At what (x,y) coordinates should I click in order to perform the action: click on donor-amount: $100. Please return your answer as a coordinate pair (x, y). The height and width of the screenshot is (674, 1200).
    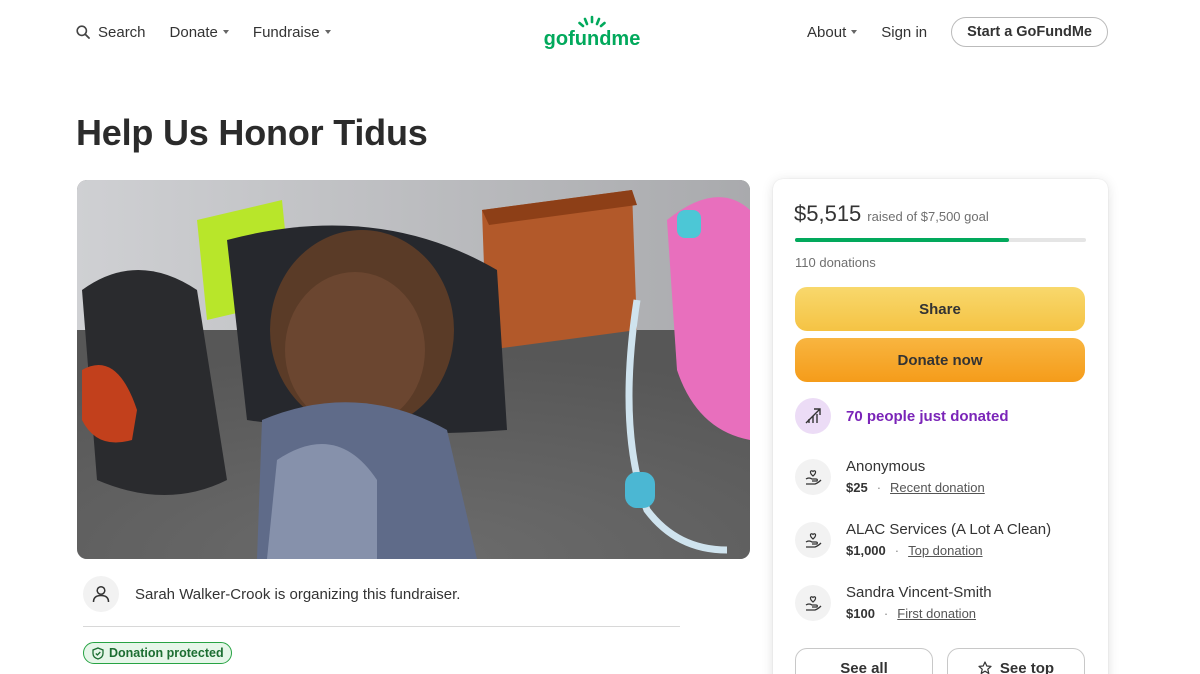
    Looking at the image, I should click on (860, 613).